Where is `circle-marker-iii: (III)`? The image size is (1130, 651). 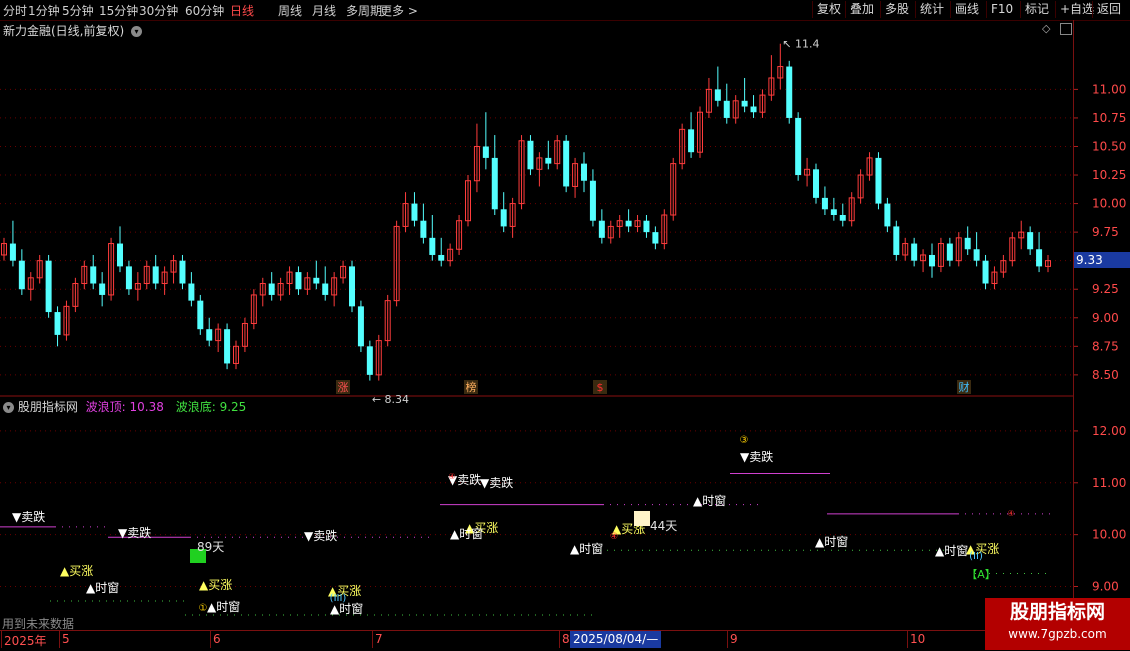 circle-marker-iii: (III) is located at coordinates (338, 598).